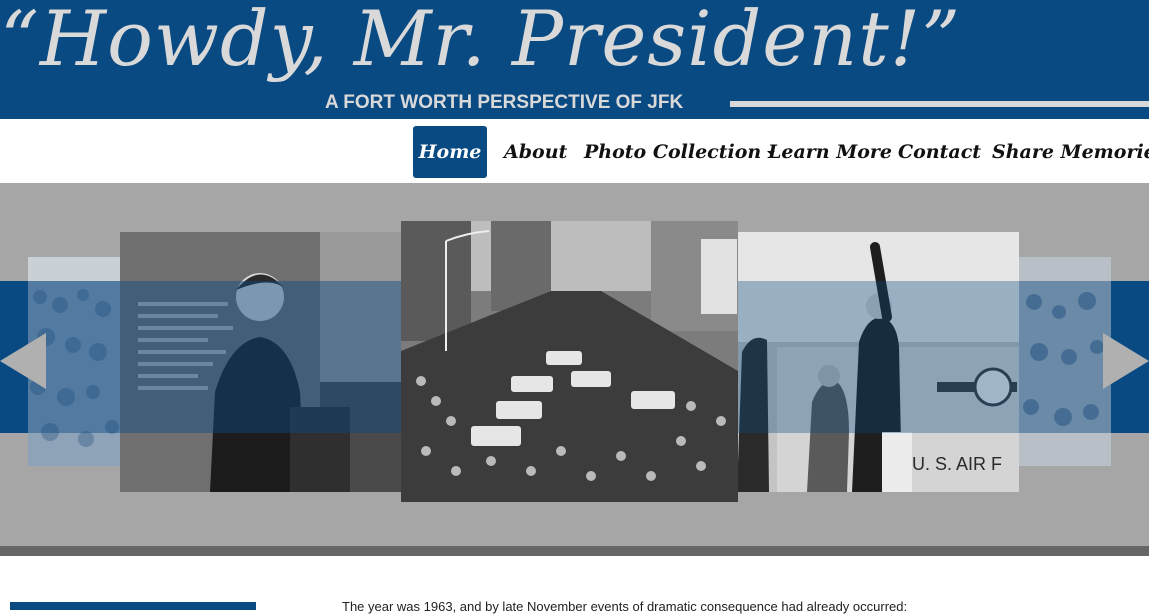  Describe the element at coordinates (1126, 361) in the screenshot. I see `arrow-right-icon` at that location.